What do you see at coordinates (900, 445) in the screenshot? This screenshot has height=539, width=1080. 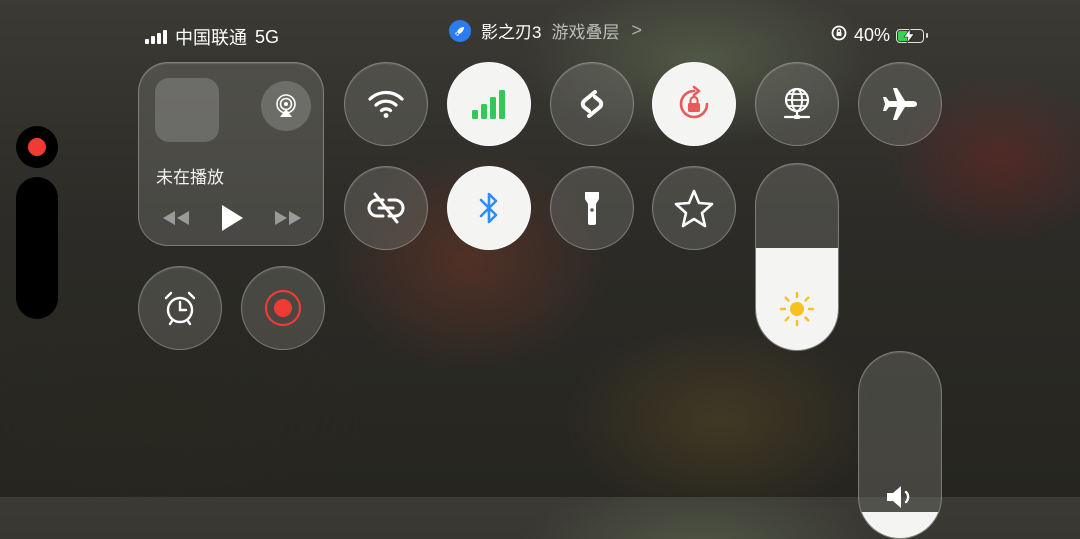 I see `volume-slider` at bounding box center [900, 445].